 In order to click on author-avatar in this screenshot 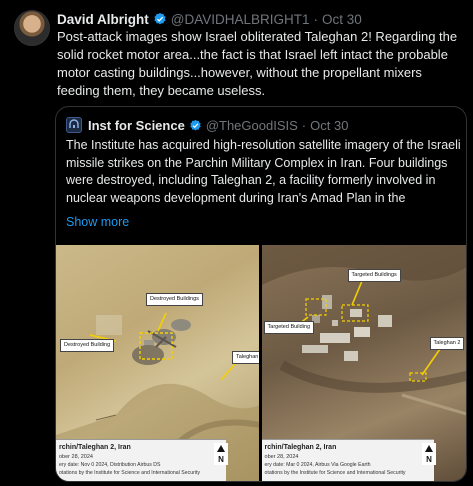, I will do `click(32, 28)`.